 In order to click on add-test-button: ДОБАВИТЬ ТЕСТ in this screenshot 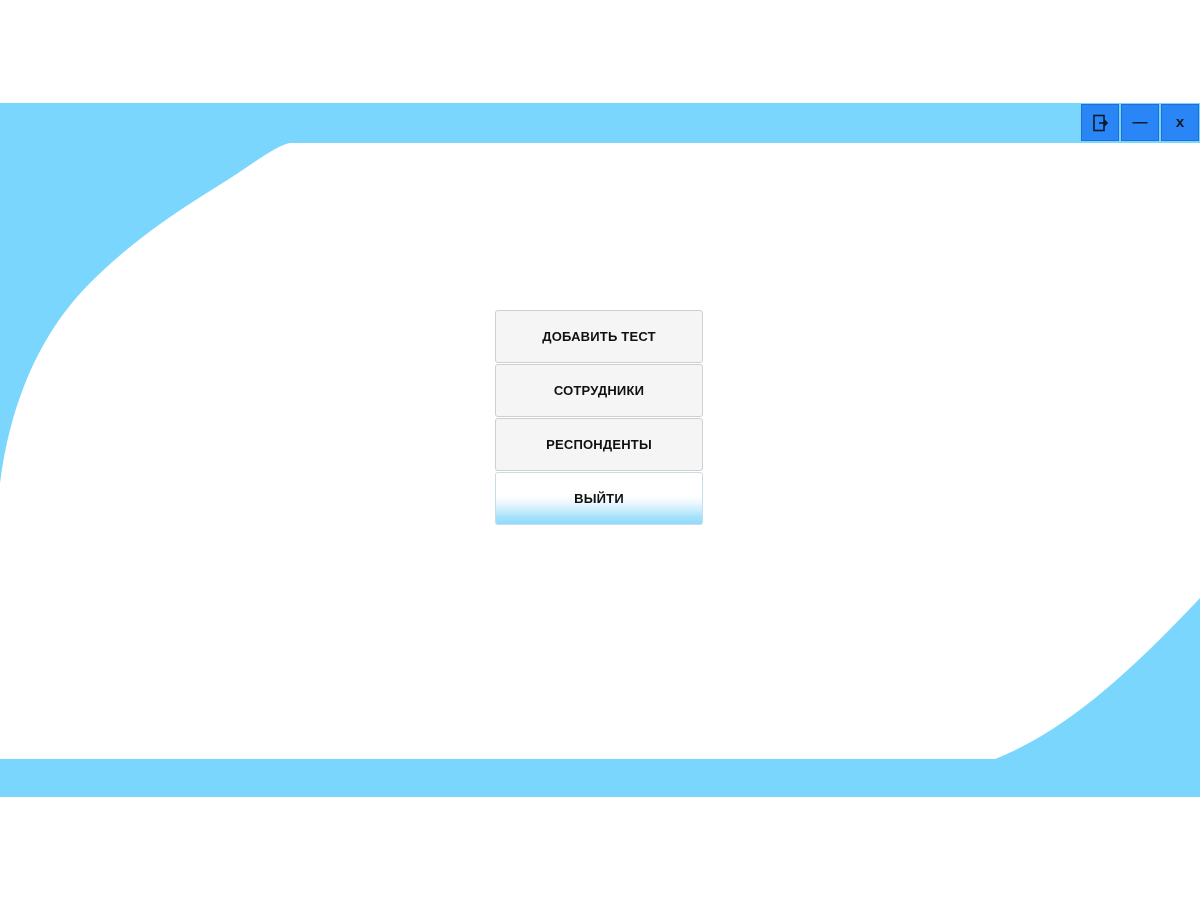, I will do `click(599, 336)`.